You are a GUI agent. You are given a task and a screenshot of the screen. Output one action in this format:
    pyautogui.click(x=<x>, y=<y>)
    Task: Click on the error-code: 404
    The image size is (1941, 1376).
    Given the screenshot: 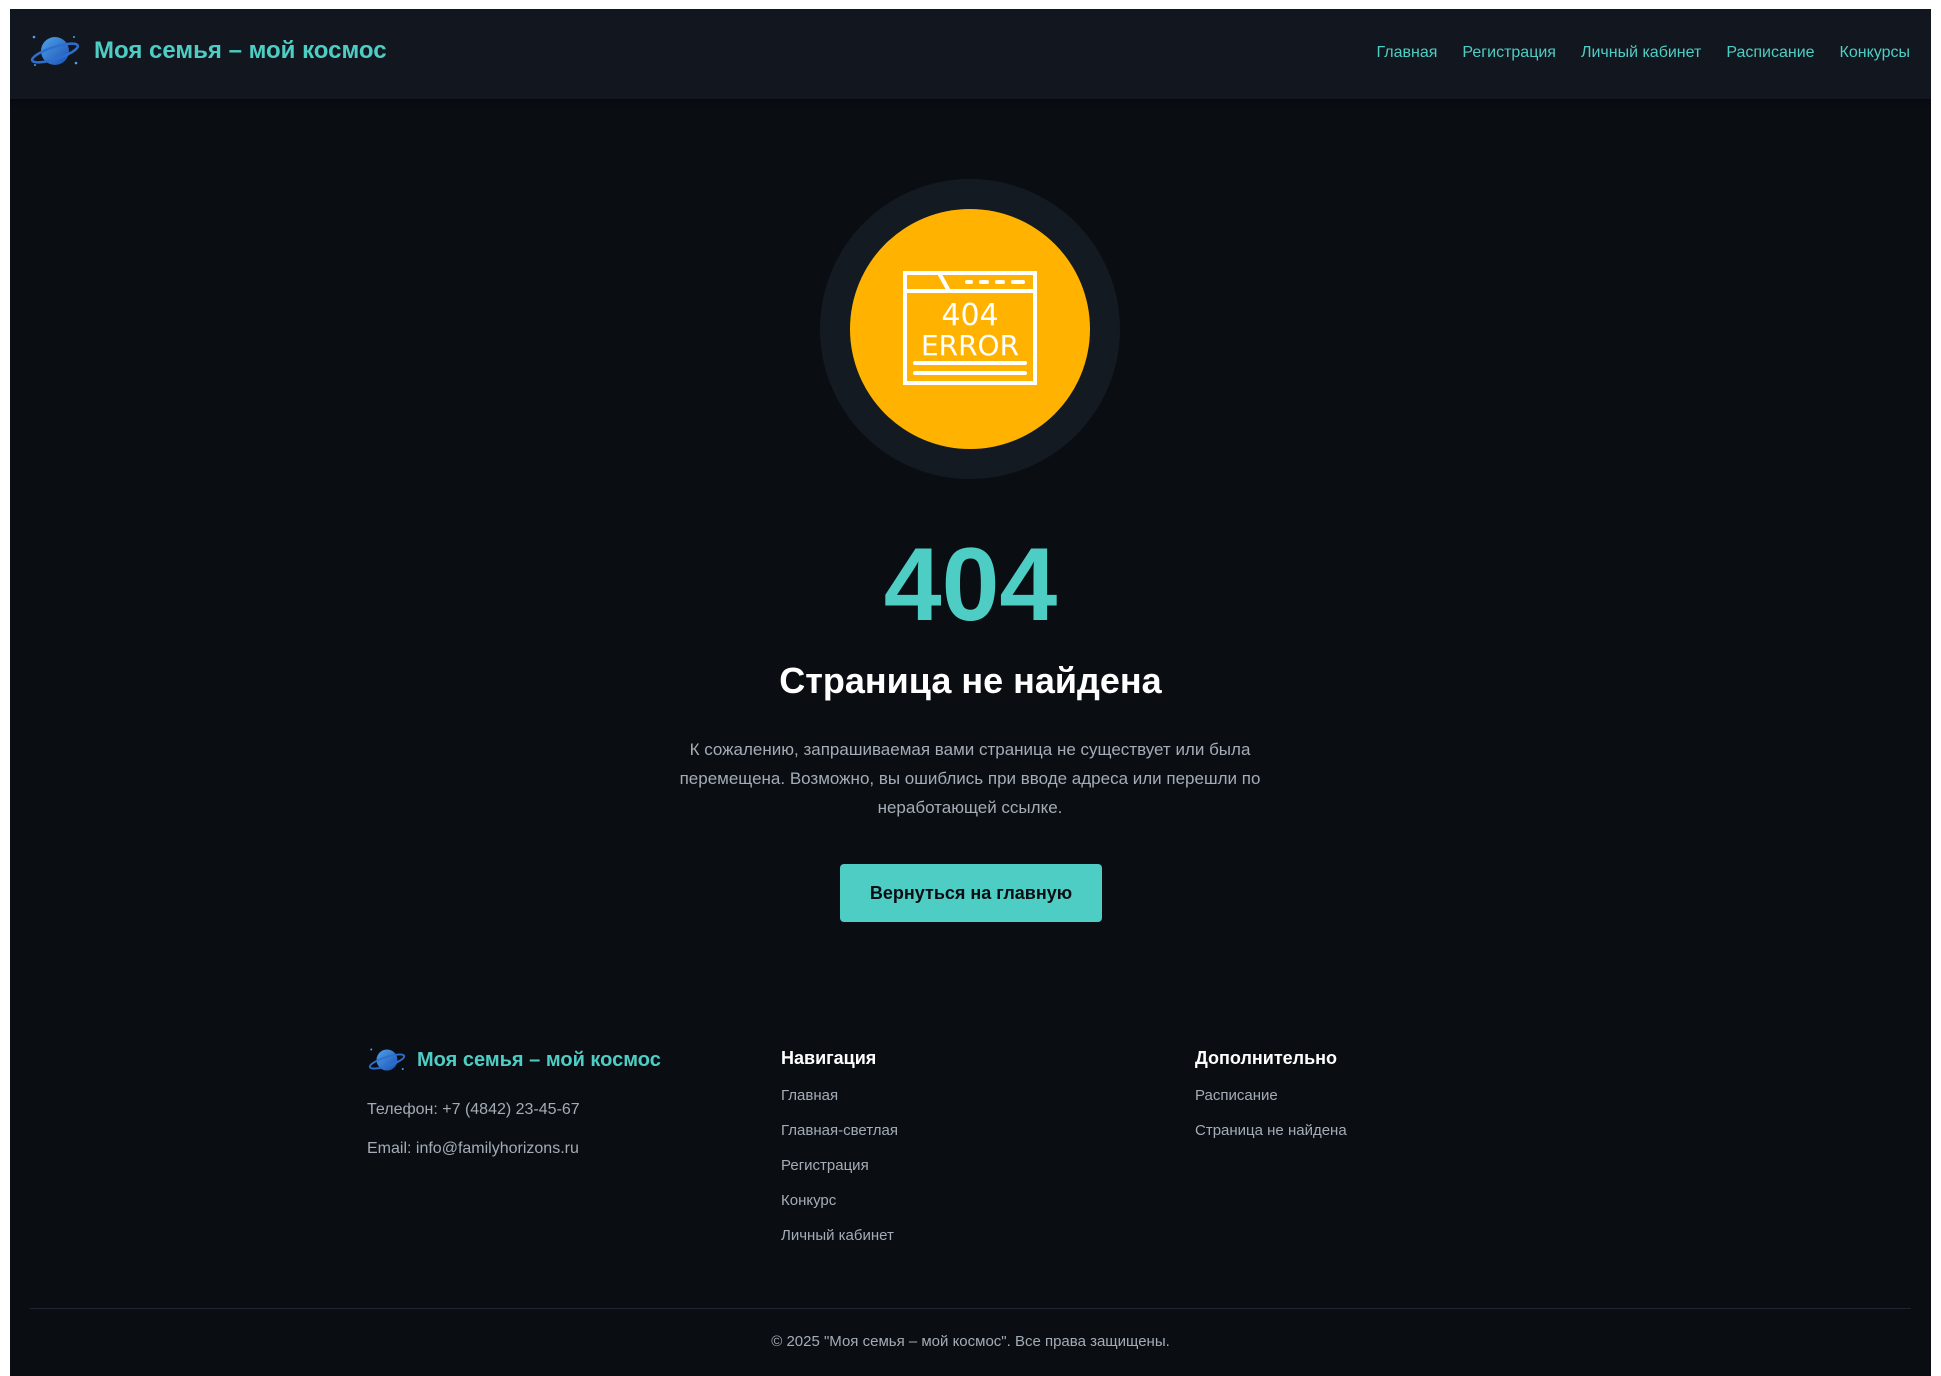 What is the action you would take?
    pyautogui.click(x=970, y=585)
    